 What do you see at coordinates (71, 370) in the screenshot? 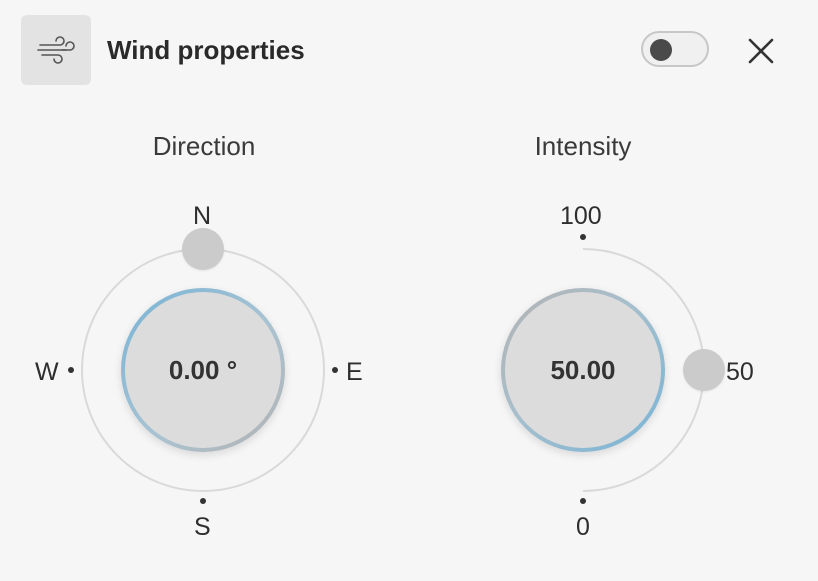
I see `compass-west-dot` at bounding box center [71, 370].